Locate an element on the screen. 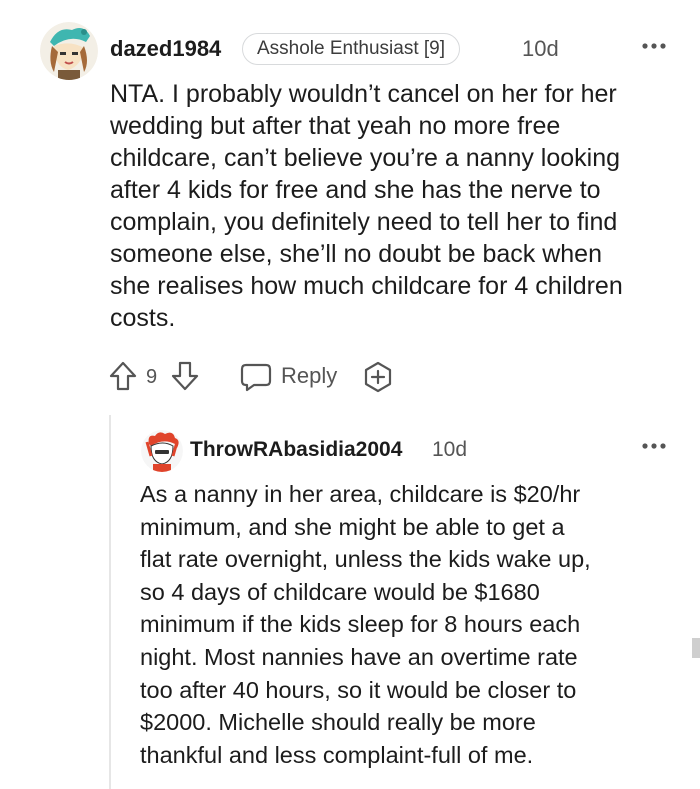  user-flair: Asshole Enthusiast [9] is located at coordinates (351, 49).